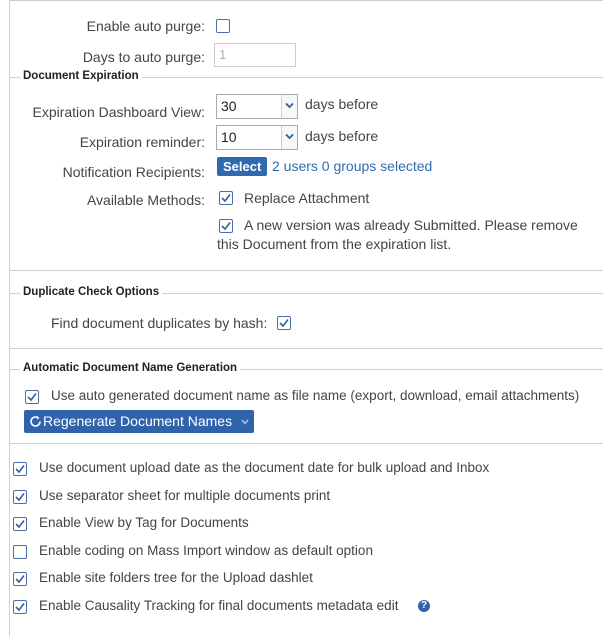 The height and width of the screenshot is (636, 603). I want to click on expiration-dashboard-view-select: 30, so click(257, 106).